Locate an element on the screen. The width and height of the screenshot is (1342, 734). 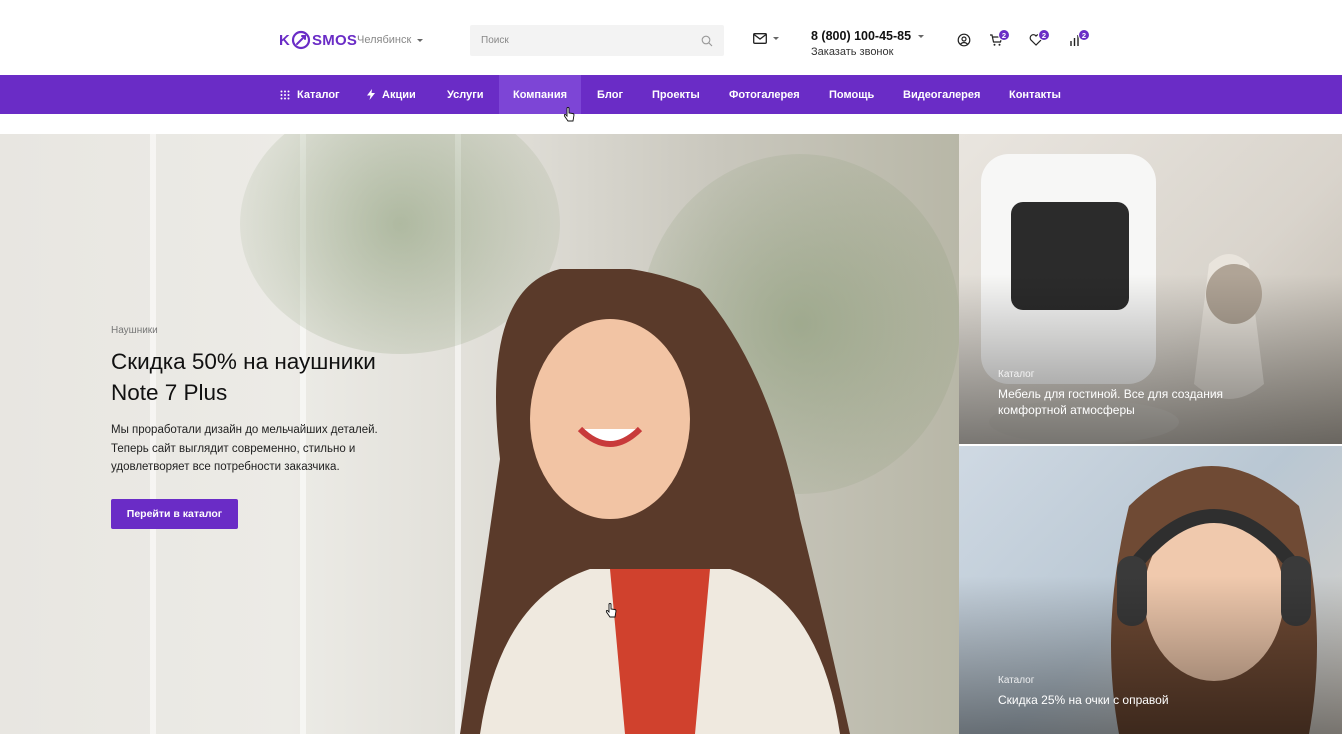
nav-item-videogallery: Видеогалерея is located at coordinates (941, 94).